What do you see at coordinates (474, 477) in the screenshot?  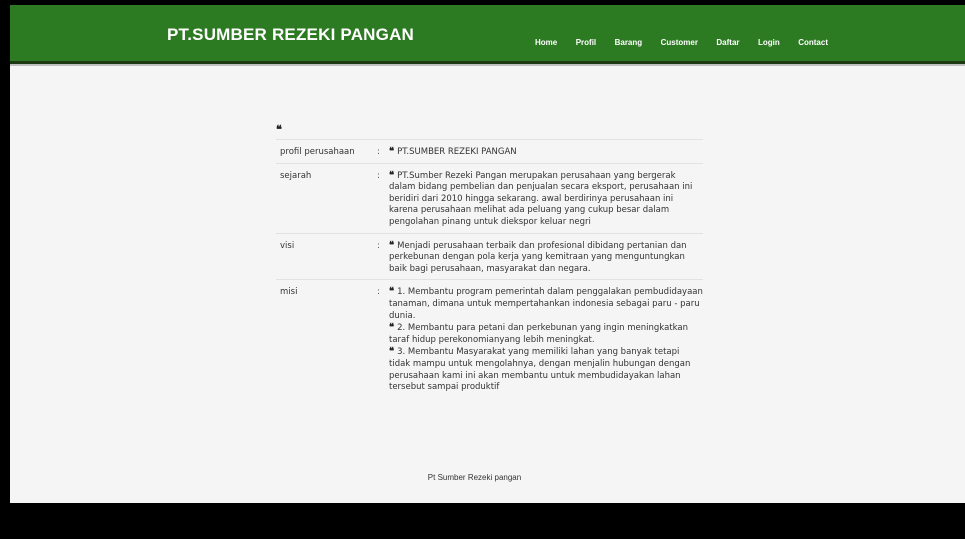 I see `footer-text: Pt Sumber Rezeki pangan` at bounding box center [474, 477].